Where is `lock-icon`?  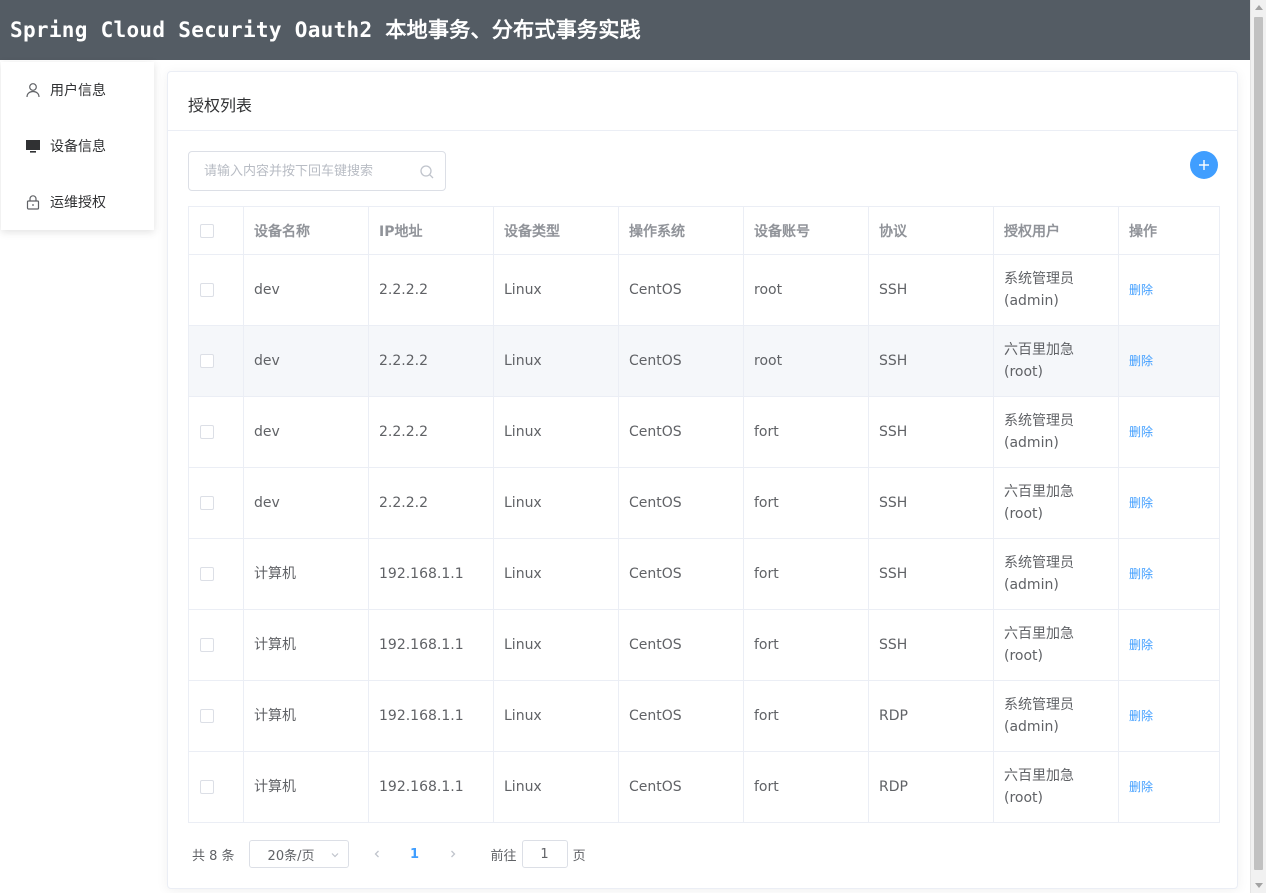
lock-icon is located at coordinates (33, 202).